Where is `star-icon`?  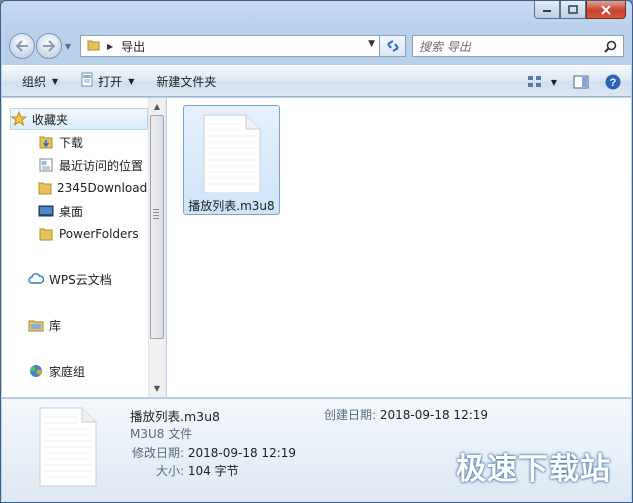 star-icon is located at coordinates (19, 119).